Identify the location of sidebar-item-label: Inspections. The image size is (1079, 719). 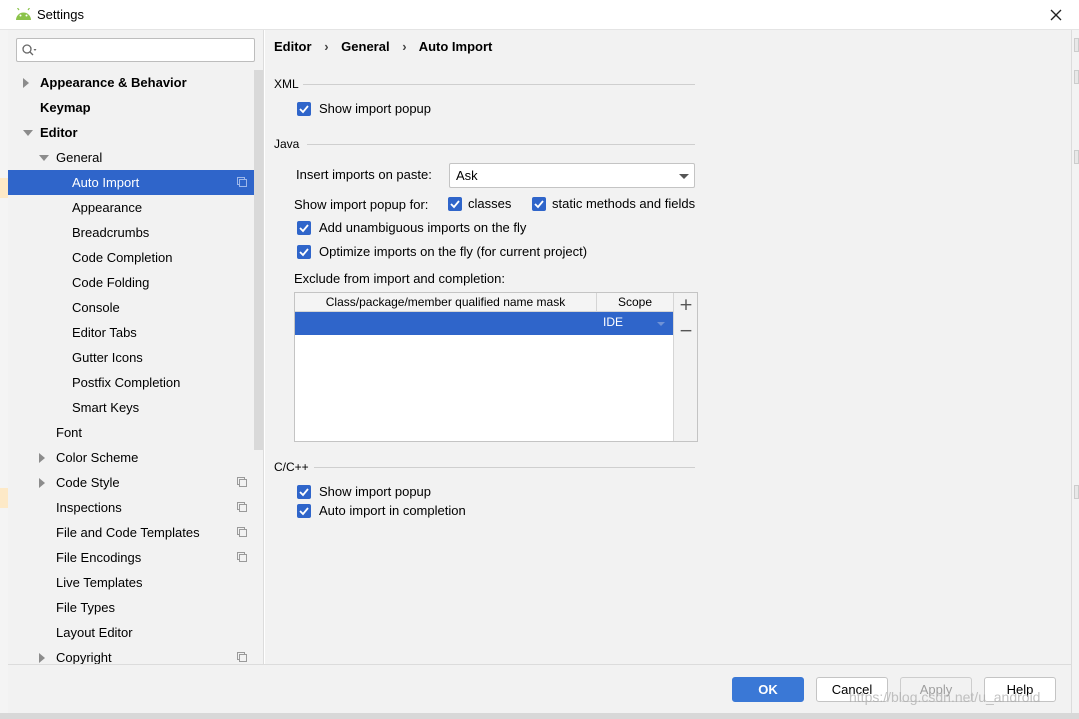
(89, 507).